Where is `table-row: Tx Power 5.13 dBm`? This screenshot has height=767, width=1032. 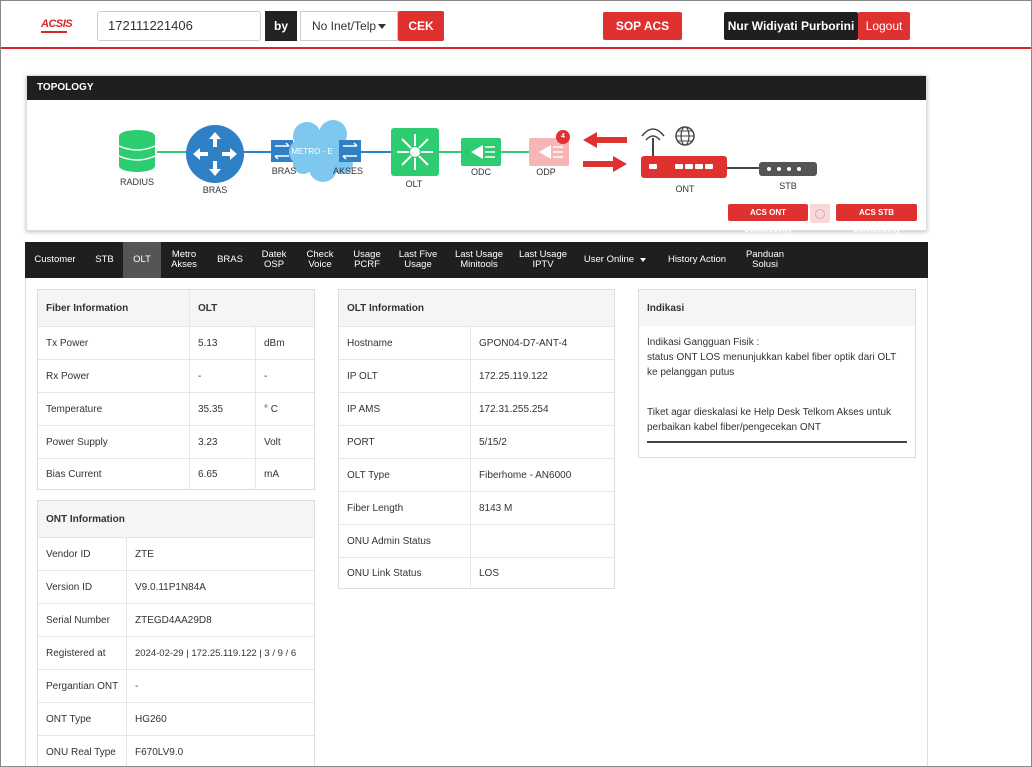
table-row: Tx Power 5.13 dBm is located at coordinates (176, 342).